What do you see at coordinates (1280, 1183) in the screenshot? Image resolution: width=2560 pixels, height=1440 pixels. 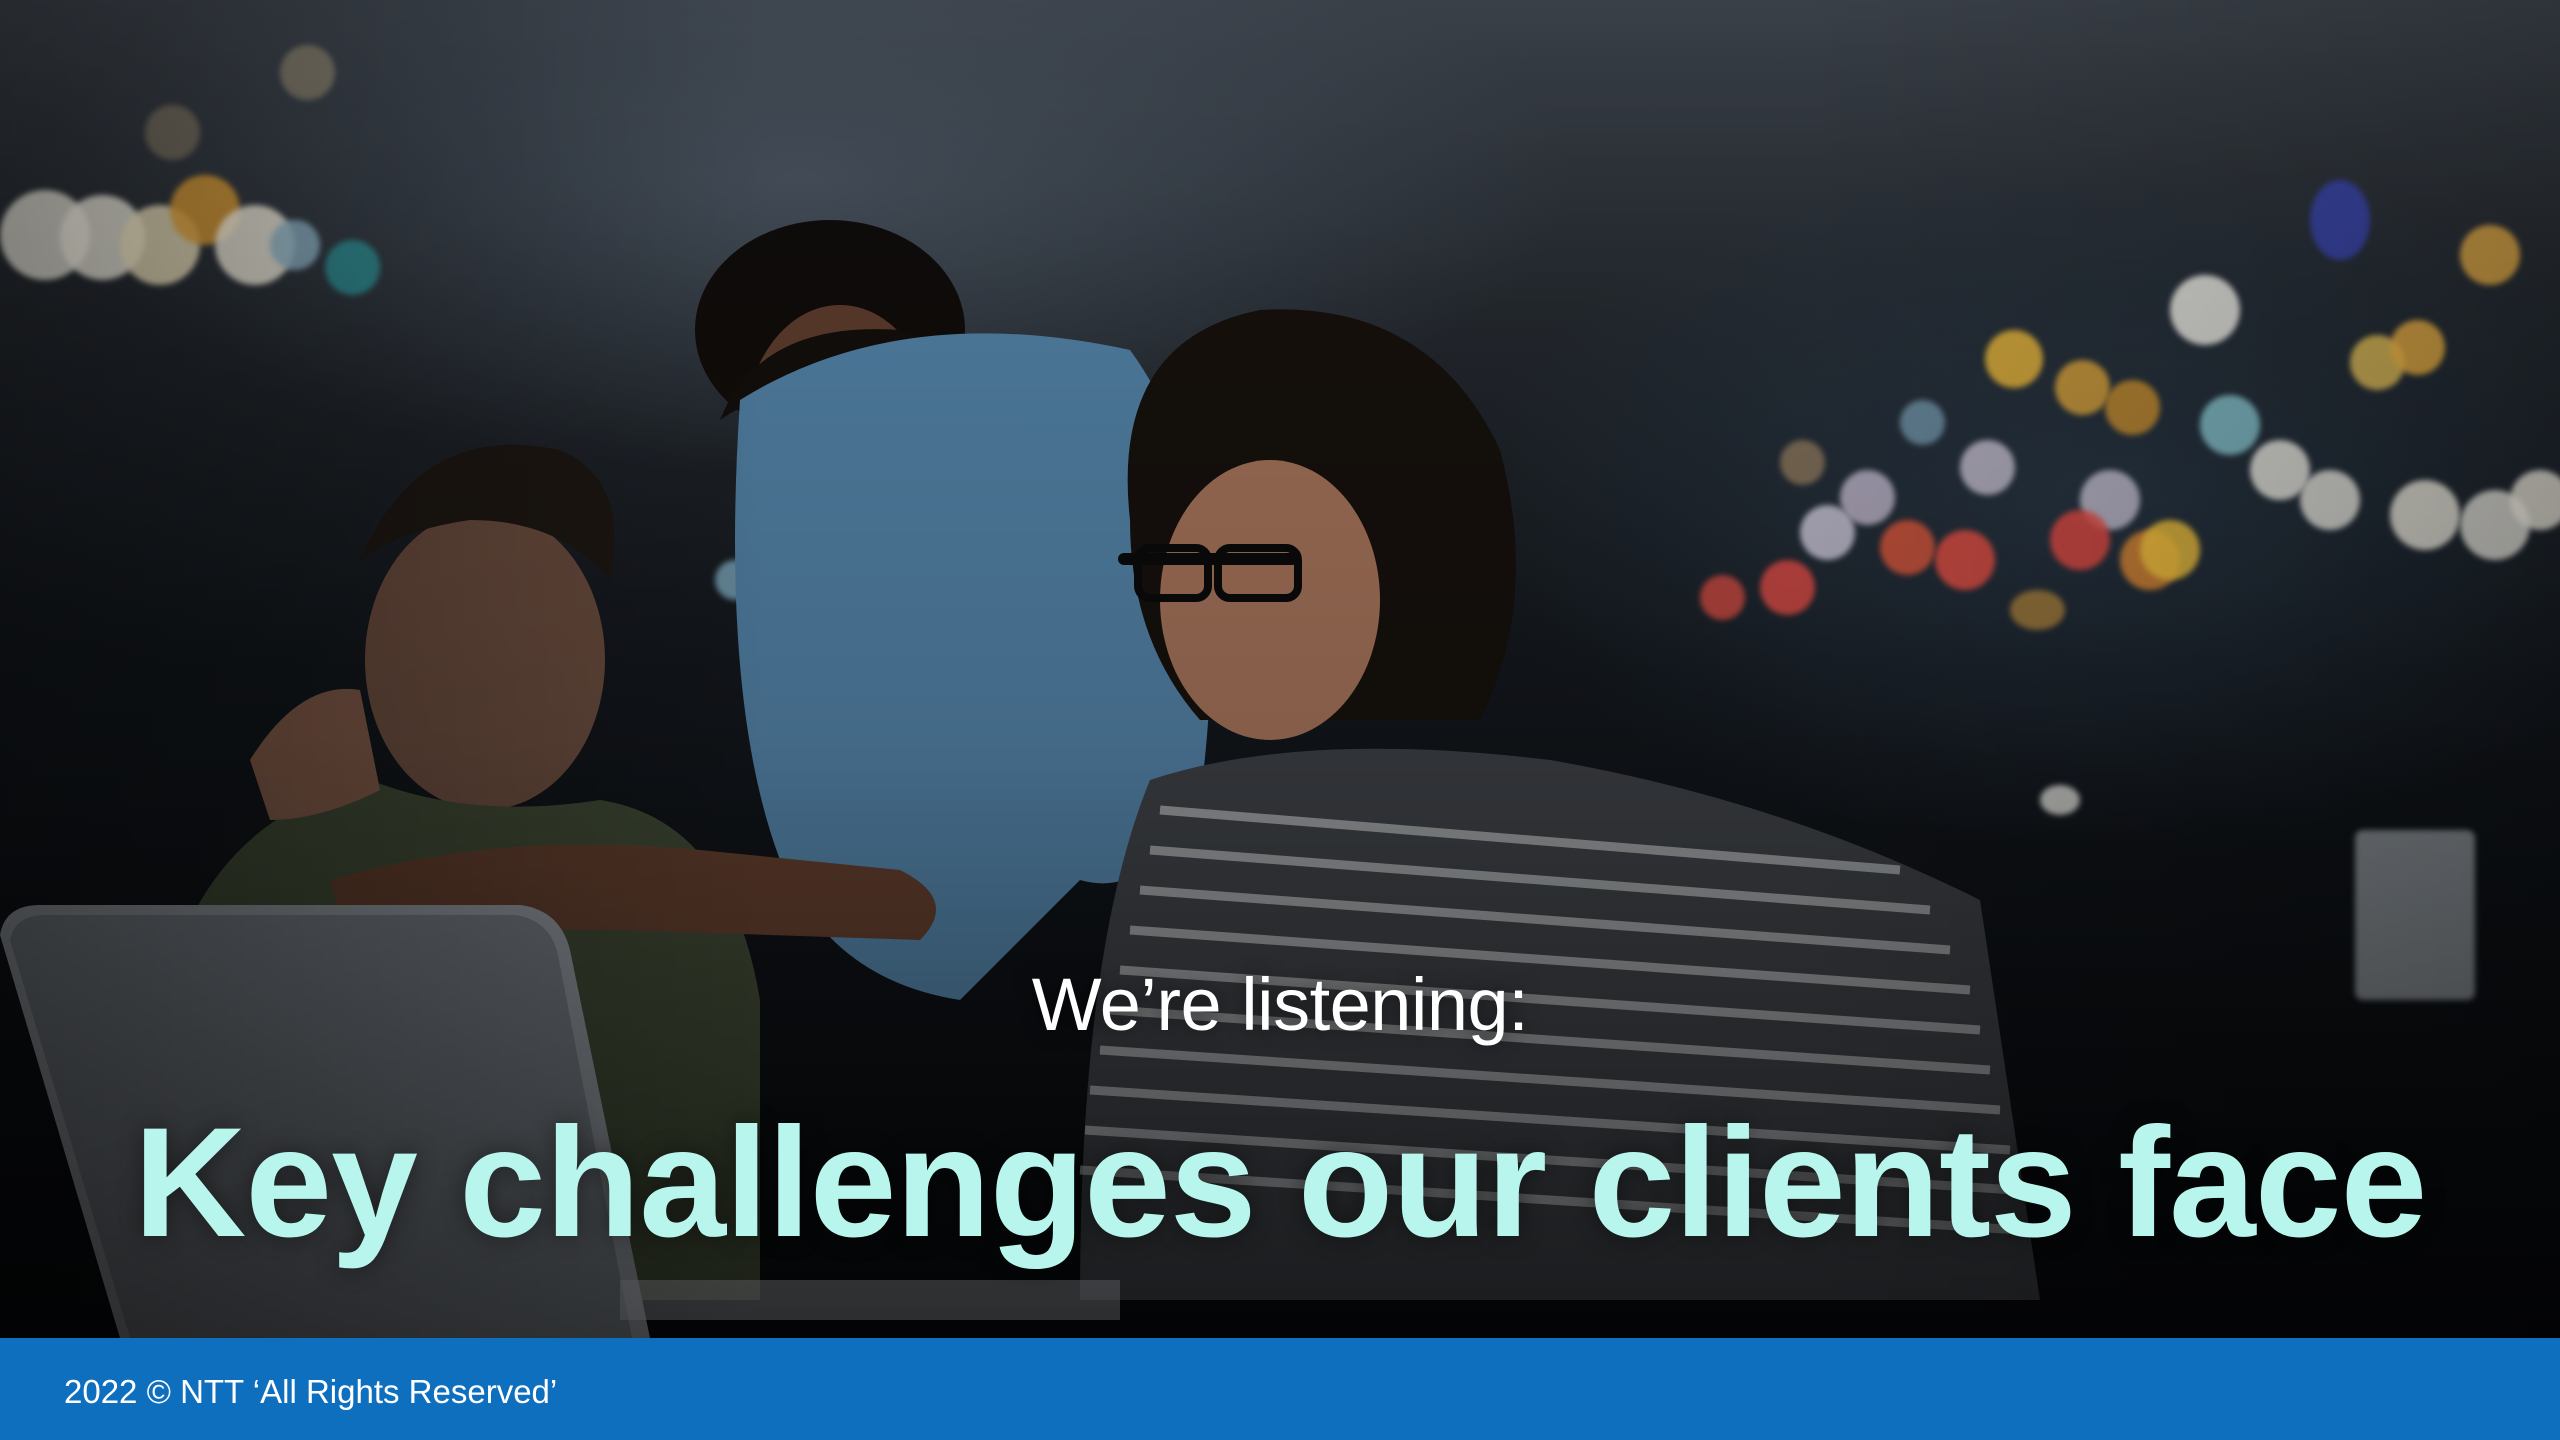 I see `slide-title: Key challenges our clients face` at bounding box center [1280, 1183].